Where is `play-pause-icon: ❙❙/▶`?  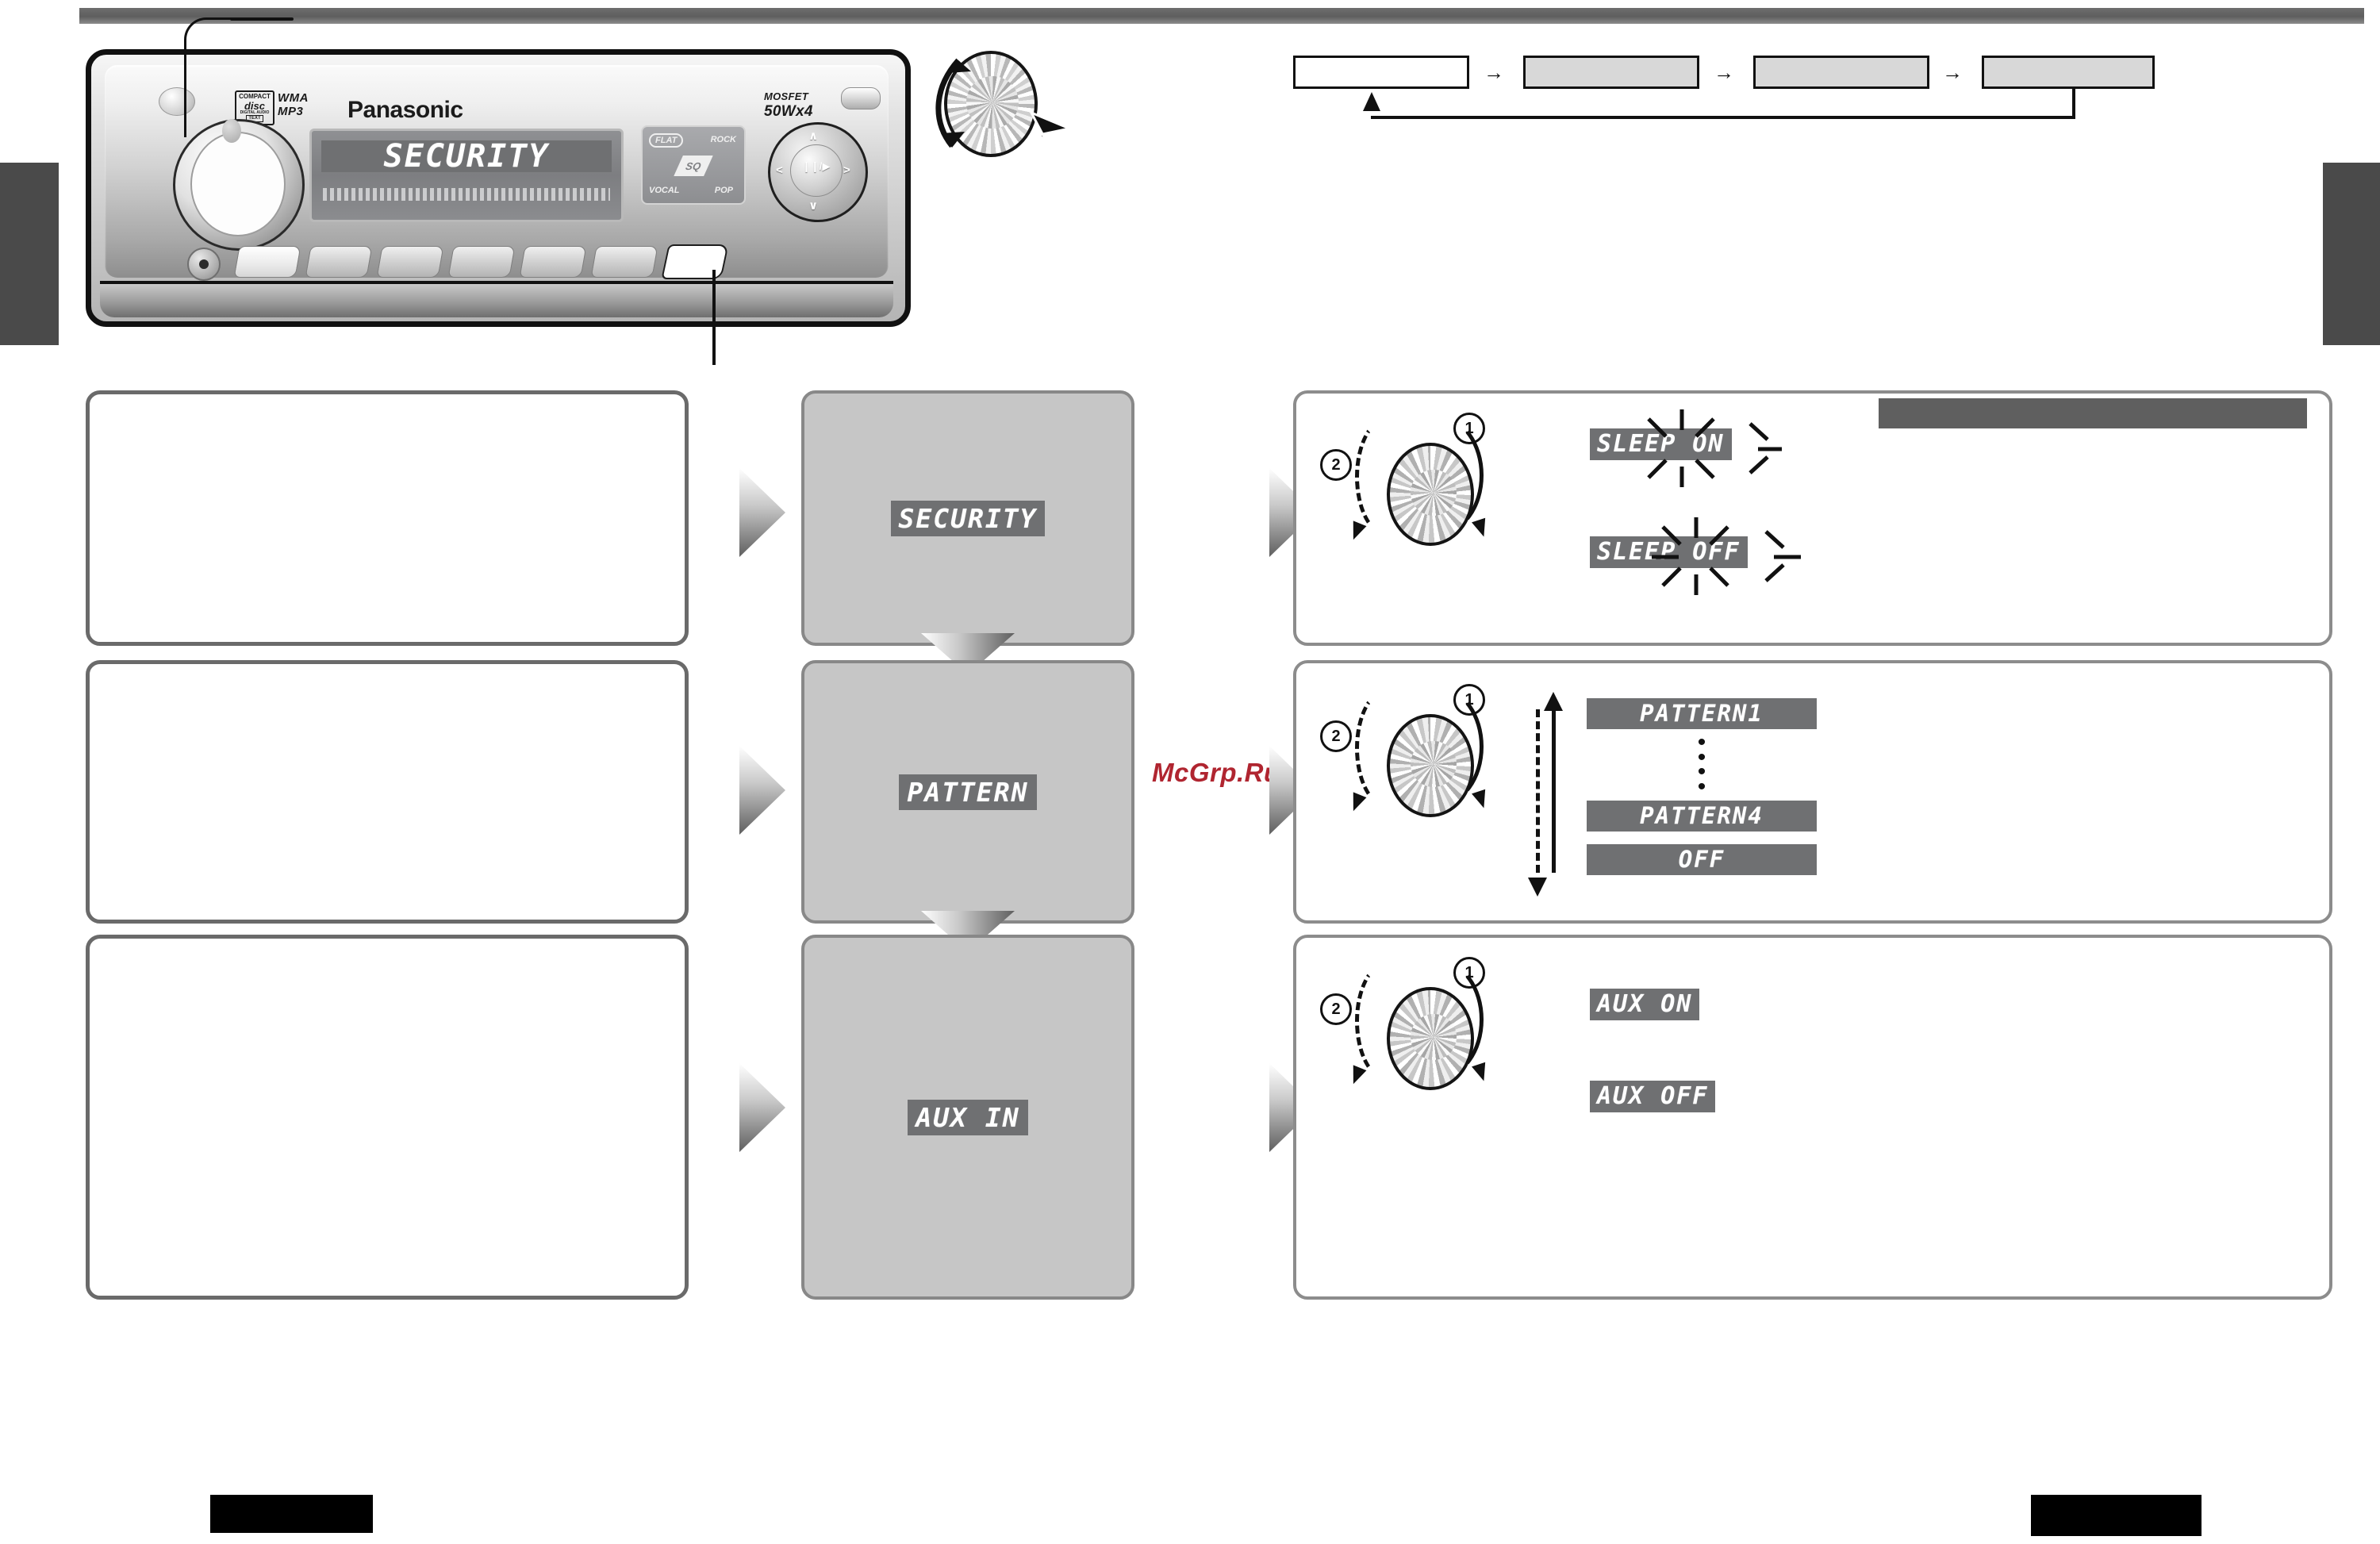
play-pause-icon: ❙❙/▶ is located at coordinates (816, 166).